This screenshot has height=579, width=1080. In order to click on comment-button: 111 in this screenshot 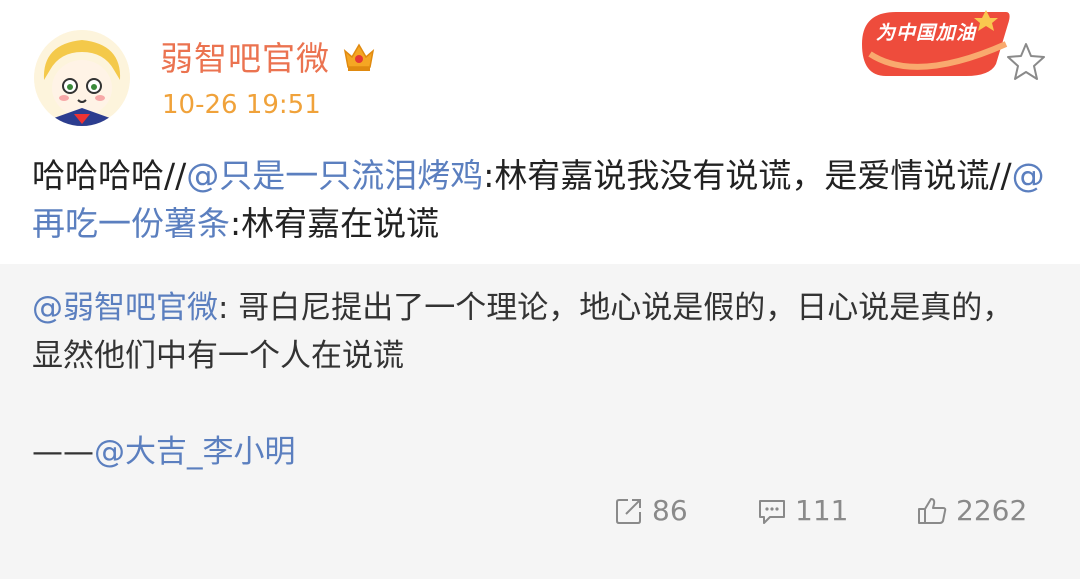, I will do `click(802, 510)`.